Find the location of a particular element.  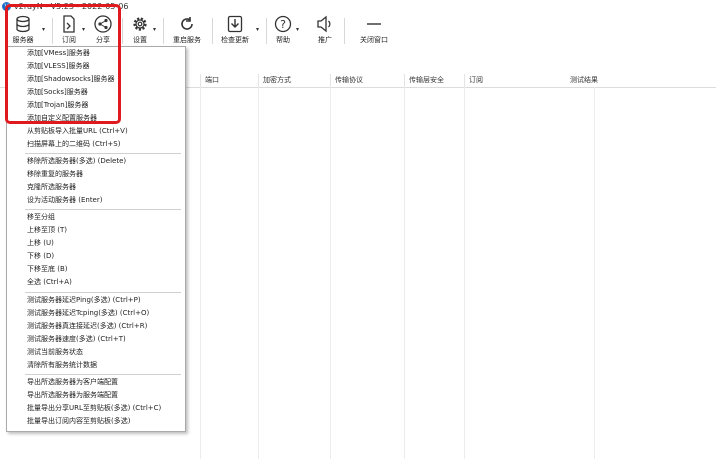

settings-button: 设置 is located at coordinates (140, 30).